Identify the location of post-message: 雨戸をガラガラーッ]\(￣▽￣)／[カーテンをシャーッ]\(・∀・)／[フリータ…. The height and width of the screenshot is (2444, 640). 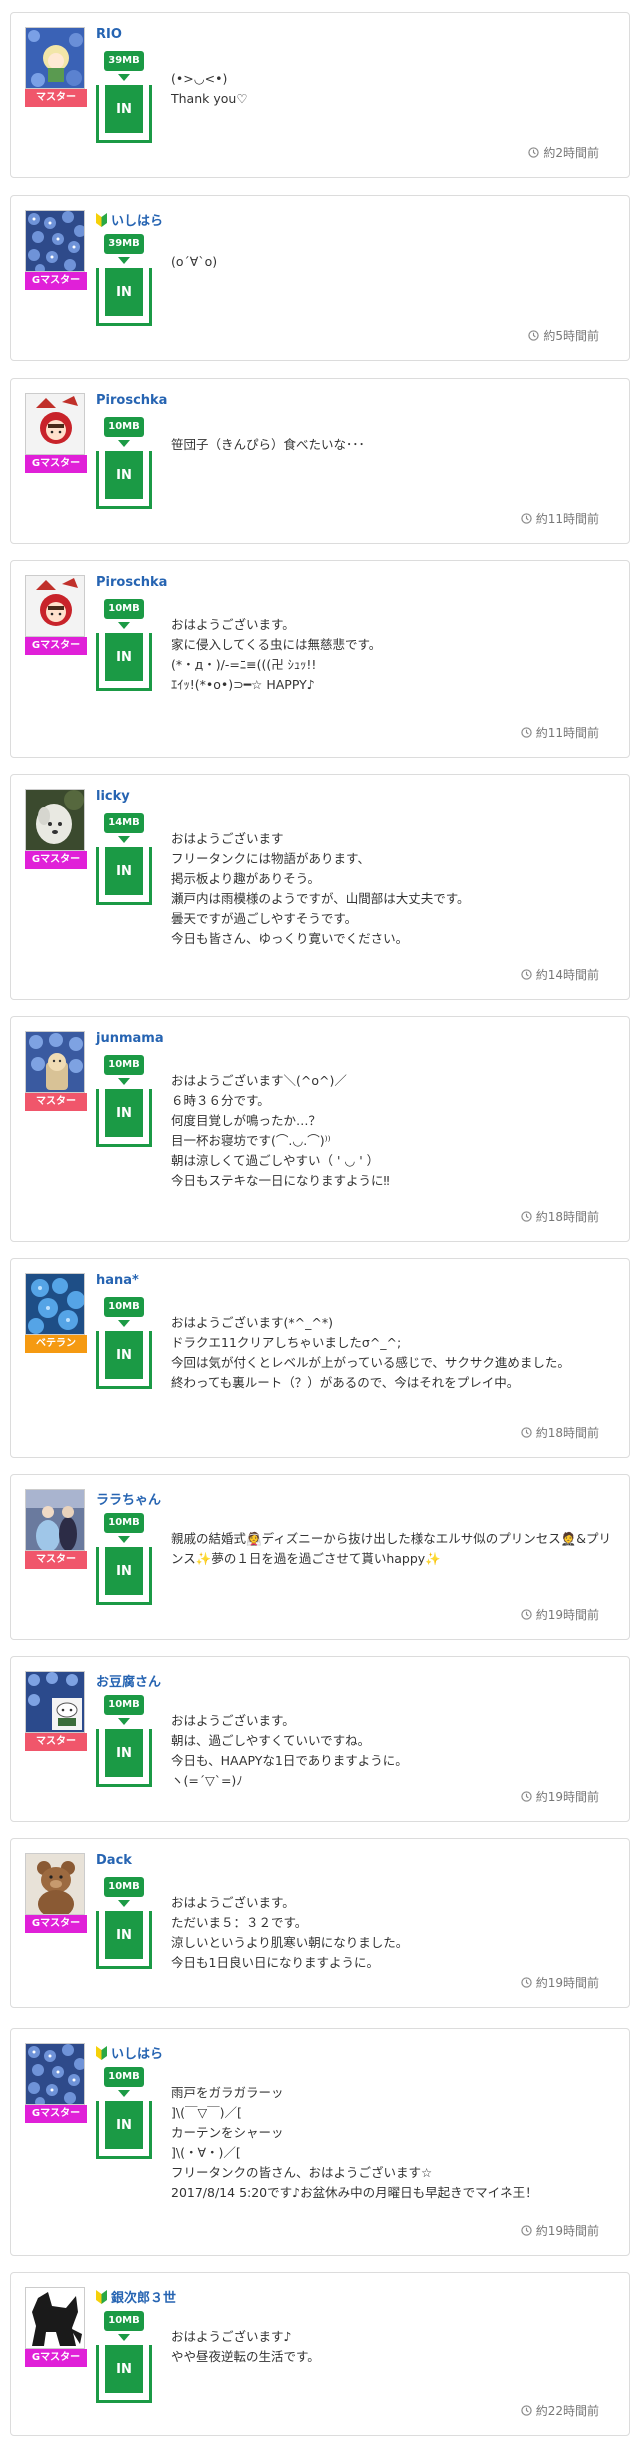
(396, 2143).